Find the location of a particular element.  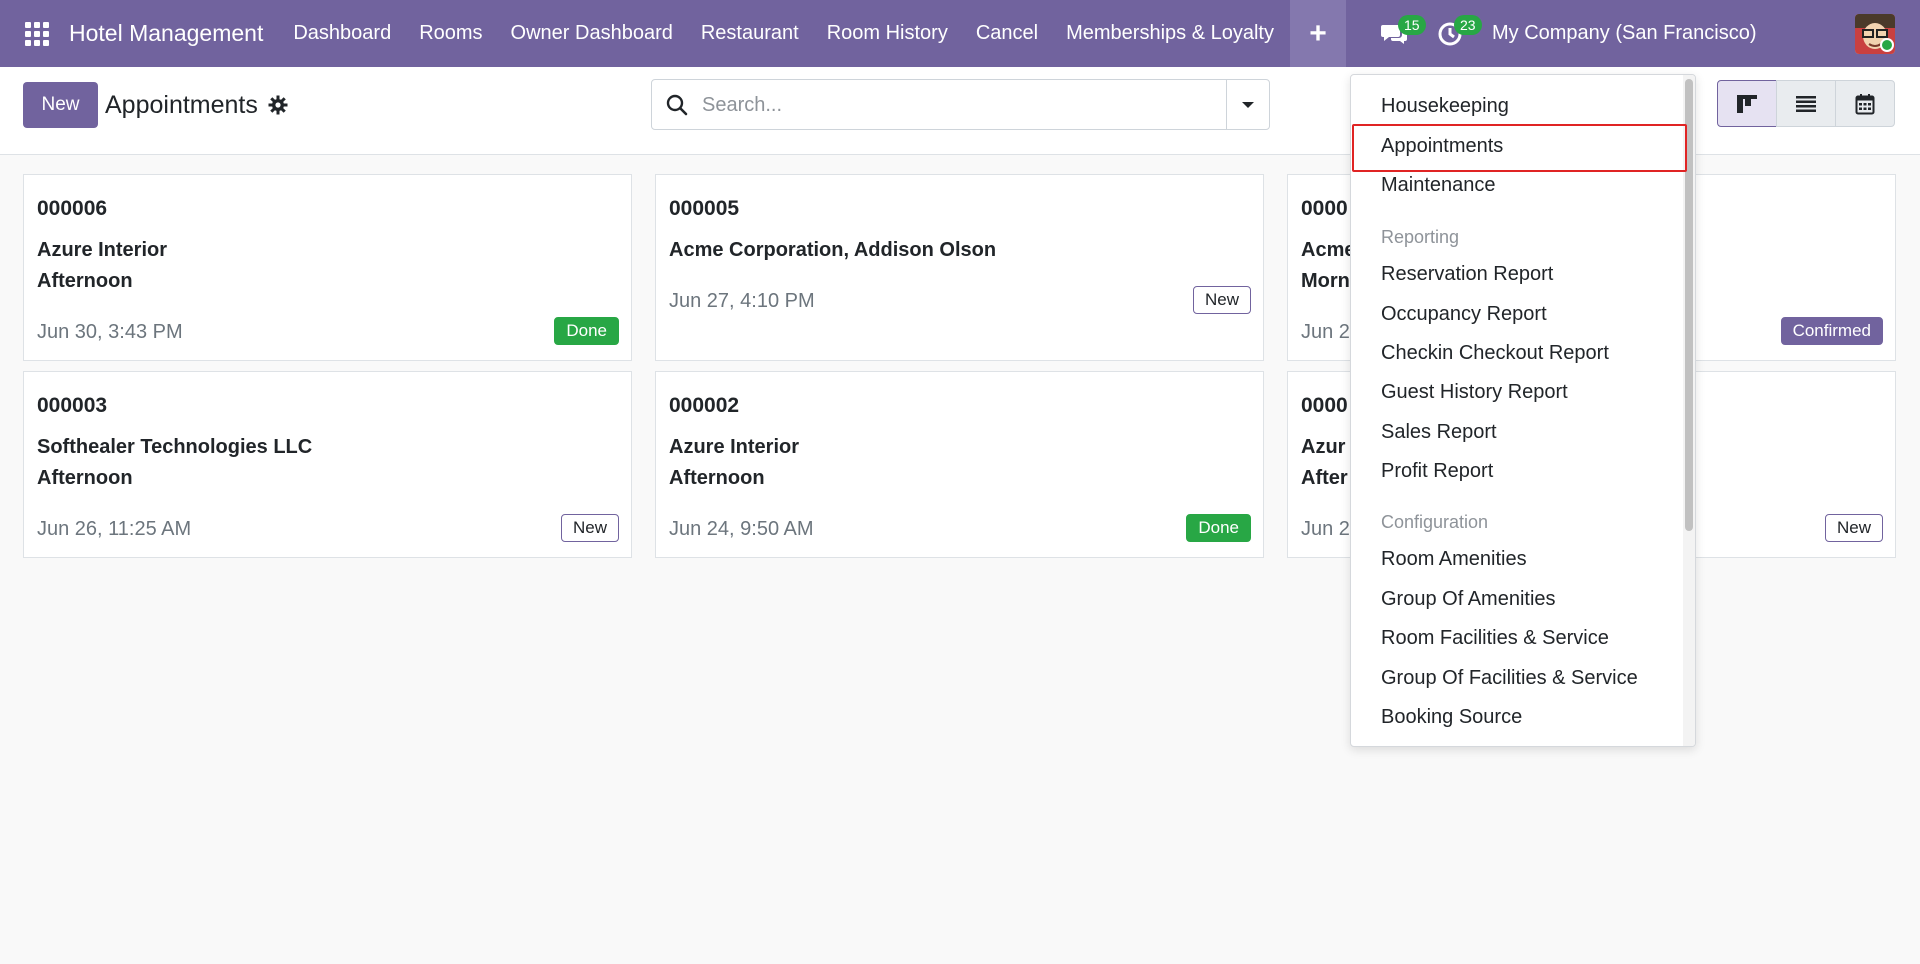

more-menu-plus-button: + is located at coordinates (1317, 33).